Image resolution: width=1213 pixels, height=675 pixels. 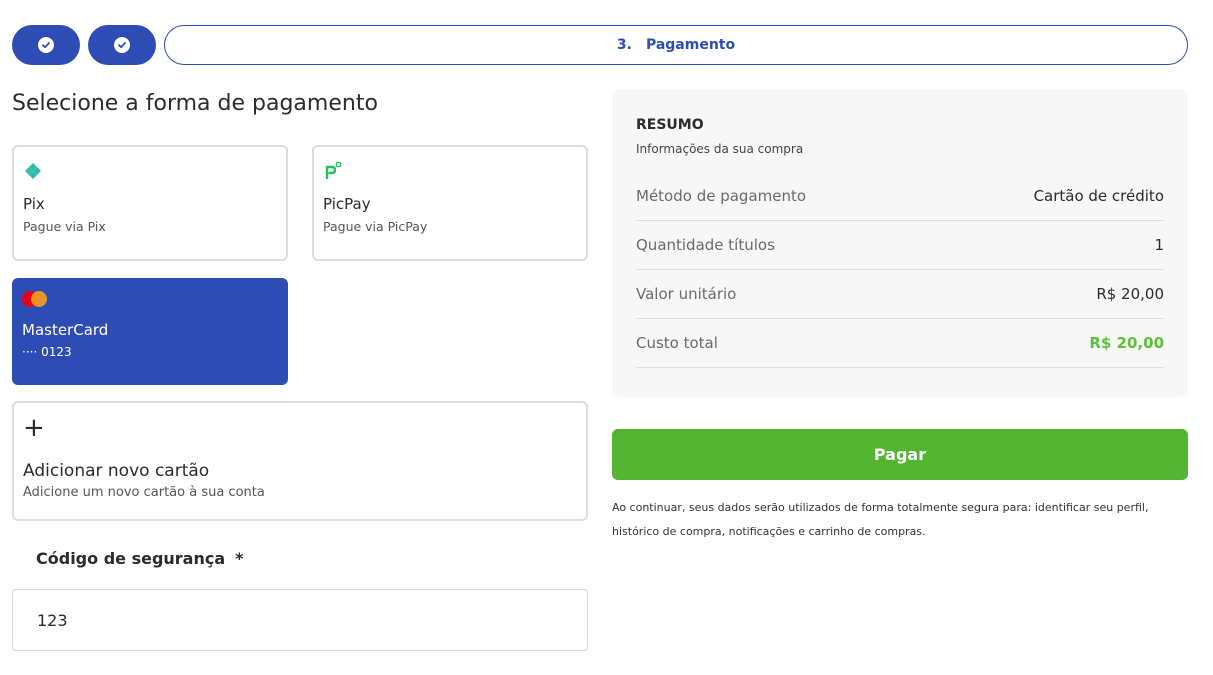 I want to click on payment-option-mastercard-selected: MasterCard ···· 0123, so click(x=150, y=331).